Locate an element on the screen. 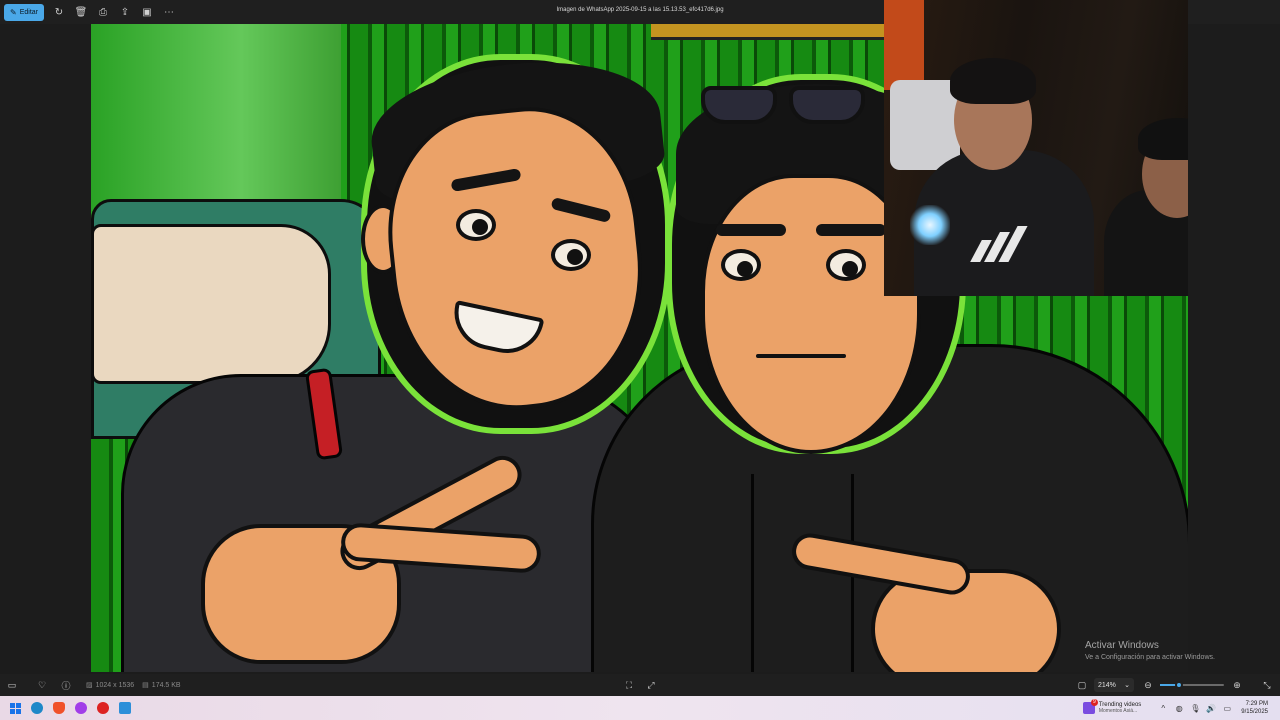 This screenshot has height=720, width=1280. chevron-down-icon: ⌄ is located at coordinates (1127, 685).